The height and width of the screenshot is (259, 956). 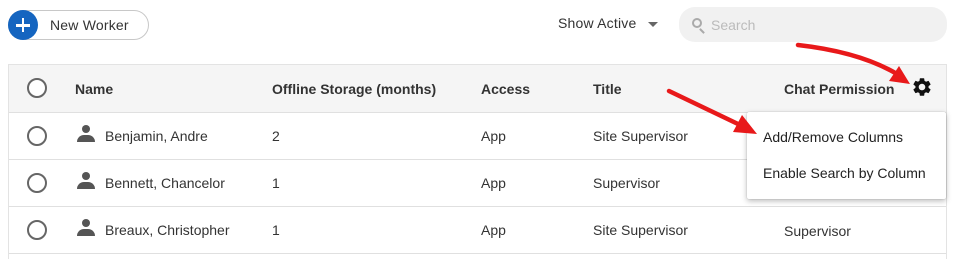 What do you see at coordinates (697, 23) in the screenshot?
I see `search-icon` at bounding box center [697, 23].